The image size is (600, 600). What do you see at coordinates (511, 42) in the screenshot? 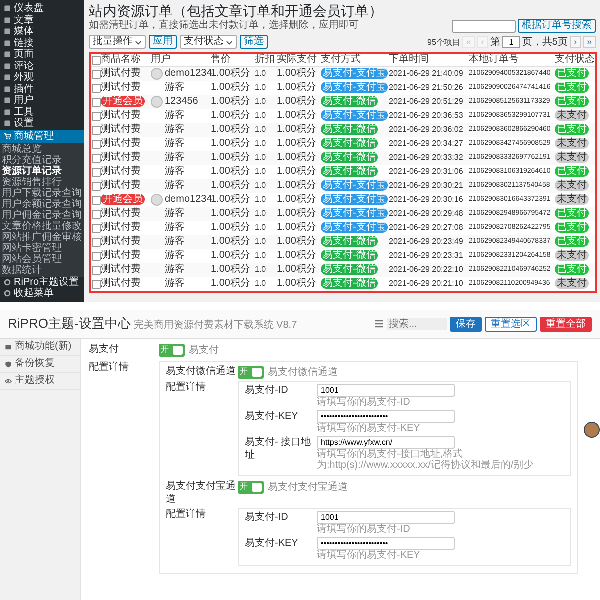
I see `page-input: 1` at bounding box center [511, 42].